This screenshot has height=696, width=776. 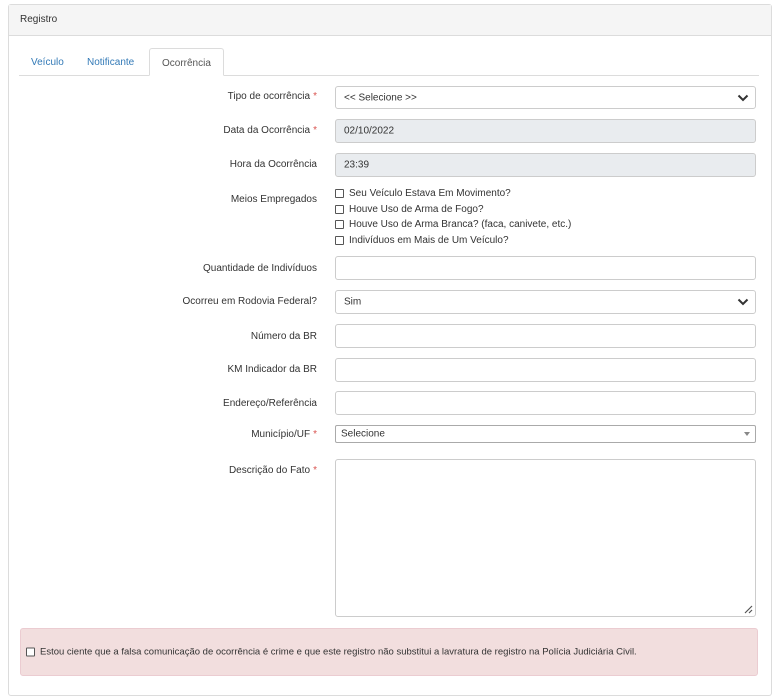 What do you see at coordinates (545, 165) in the screenshot?
I see `hora-field: 23:39` at bounding box center [545, 165].